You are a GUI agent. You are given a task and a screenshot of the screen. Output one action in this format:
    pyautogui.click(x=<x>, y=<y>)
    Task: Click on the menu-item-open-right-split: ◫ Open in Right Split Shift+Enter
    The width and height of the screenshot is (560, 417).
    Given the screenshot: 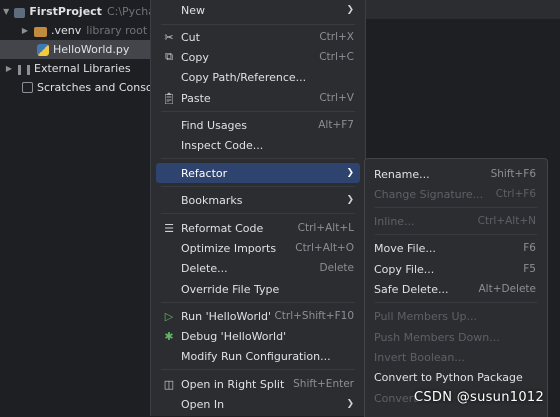 What is the action you would take?
    pyautogui.click(x=258, y=384)
    